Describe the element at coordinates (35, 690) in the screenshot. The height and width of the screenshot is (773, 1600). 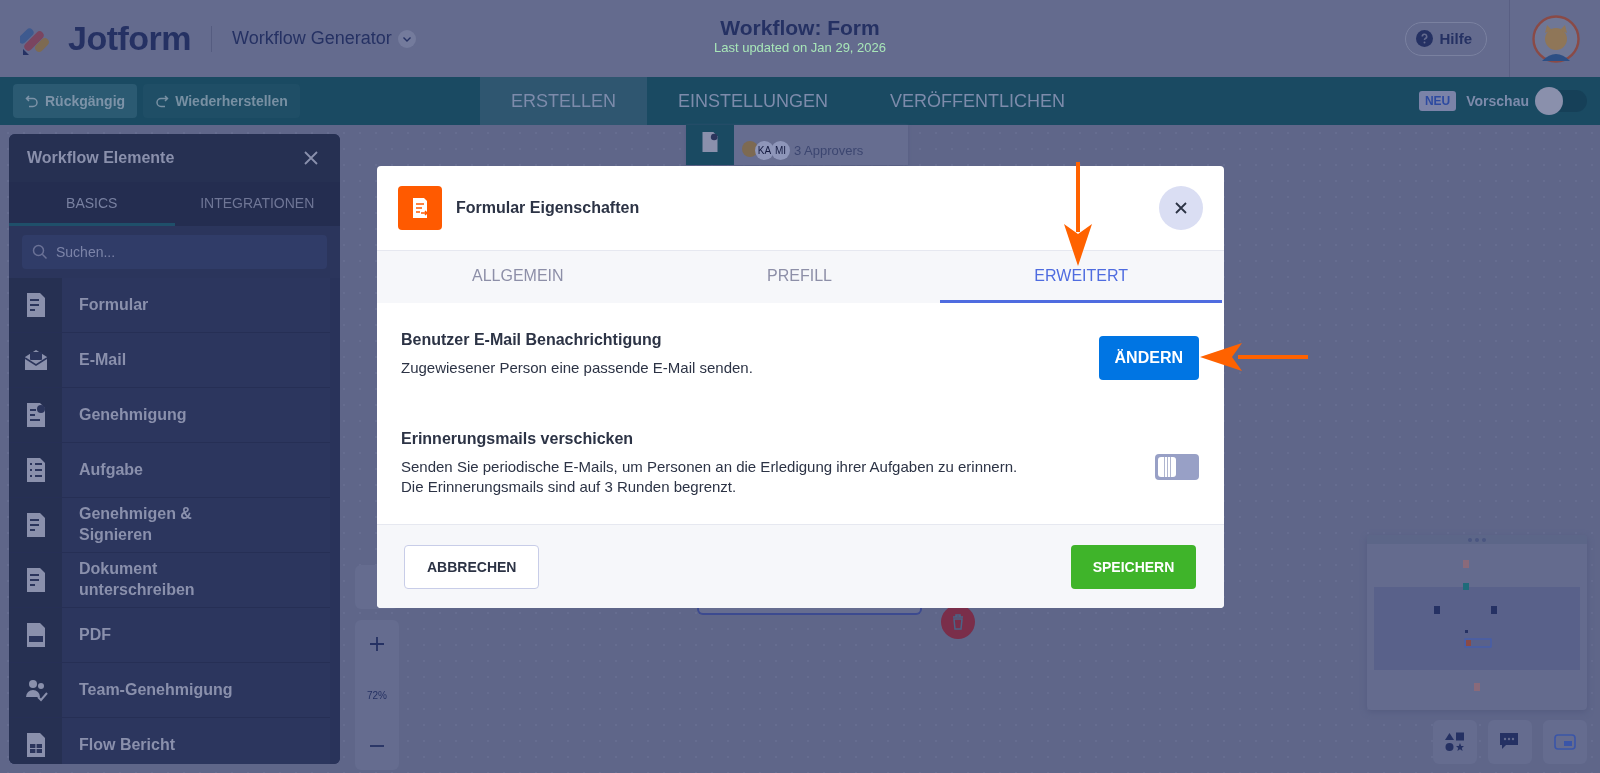
I see `team-icon` at that location.